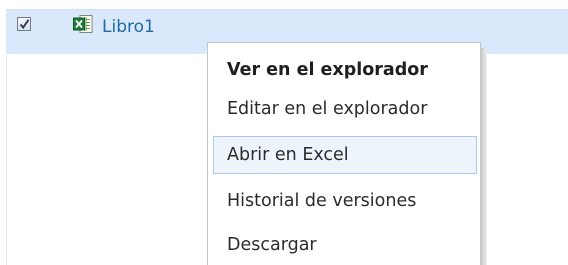 This screenshot has width=568, height=265. I want to click on row-checkbox, so click(24, 24).